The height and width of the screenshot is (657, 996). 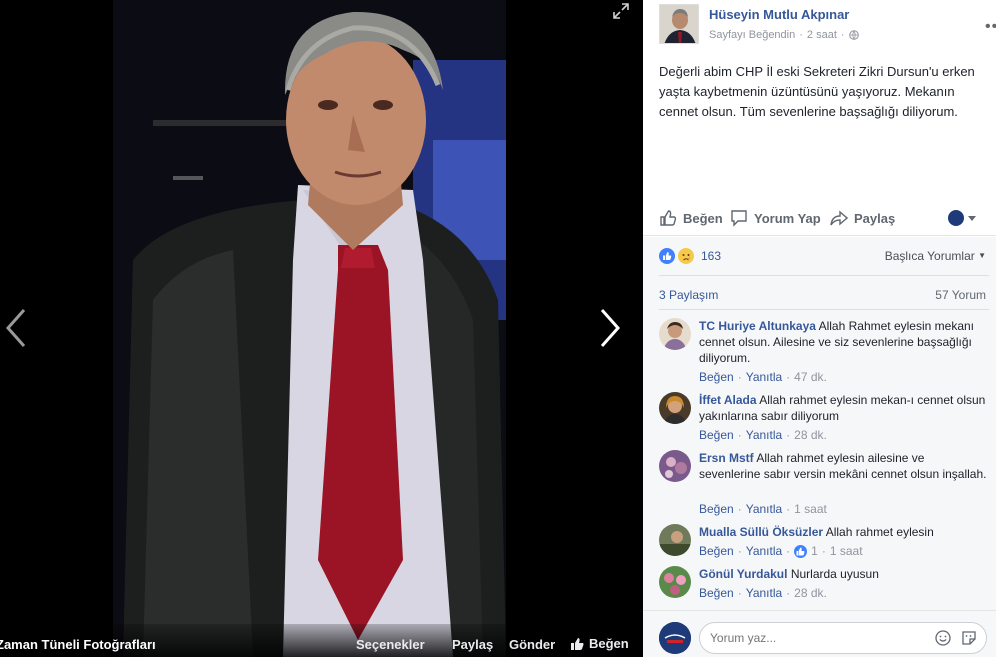 What do you see at coordinates (787, 218) in the screenshot?
I see `comment-label: Yorum Yap` at bounding box center [787, 218].